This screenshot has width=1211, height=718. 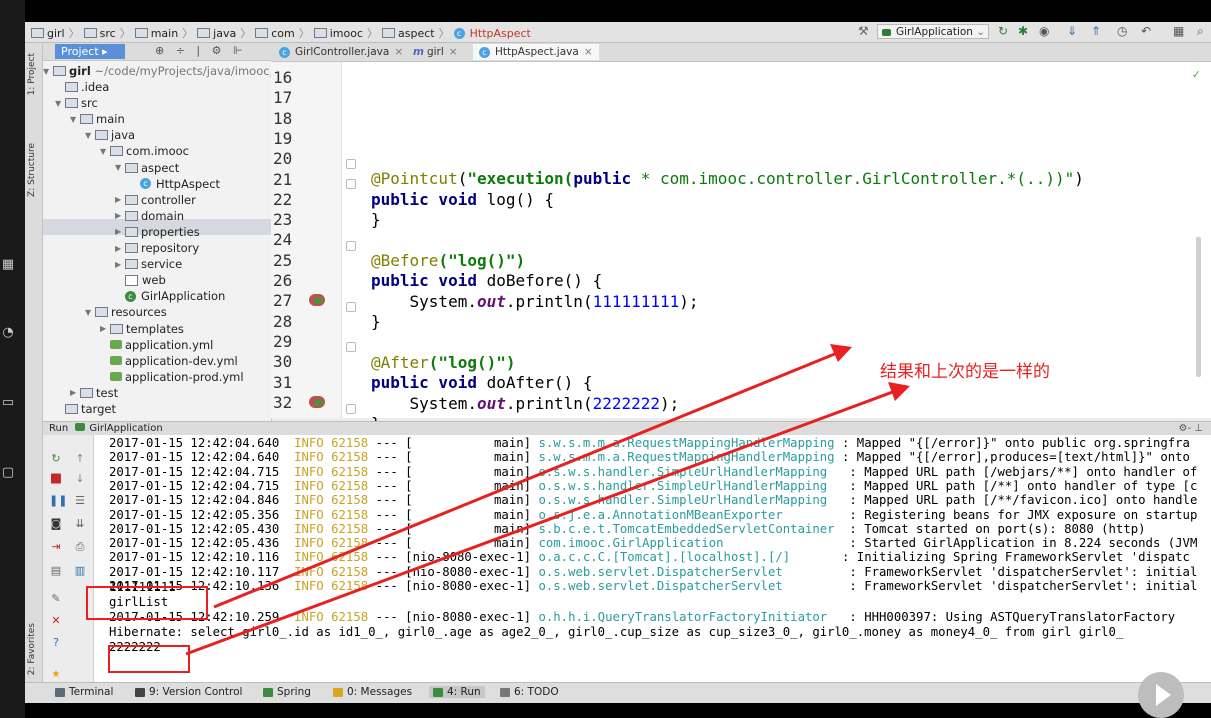 What do you see at coordinates (140, 280) in the screenshot?
I see `tree-item: web` at bounding box center [140, 280].